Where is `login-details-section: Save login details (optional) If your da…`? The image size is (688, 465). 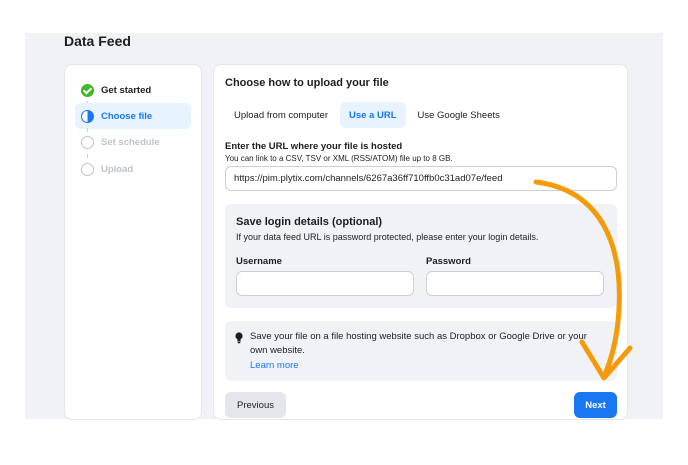
login-details-section: Save login details (optional) If your da… is located at coordinates (421, 256).